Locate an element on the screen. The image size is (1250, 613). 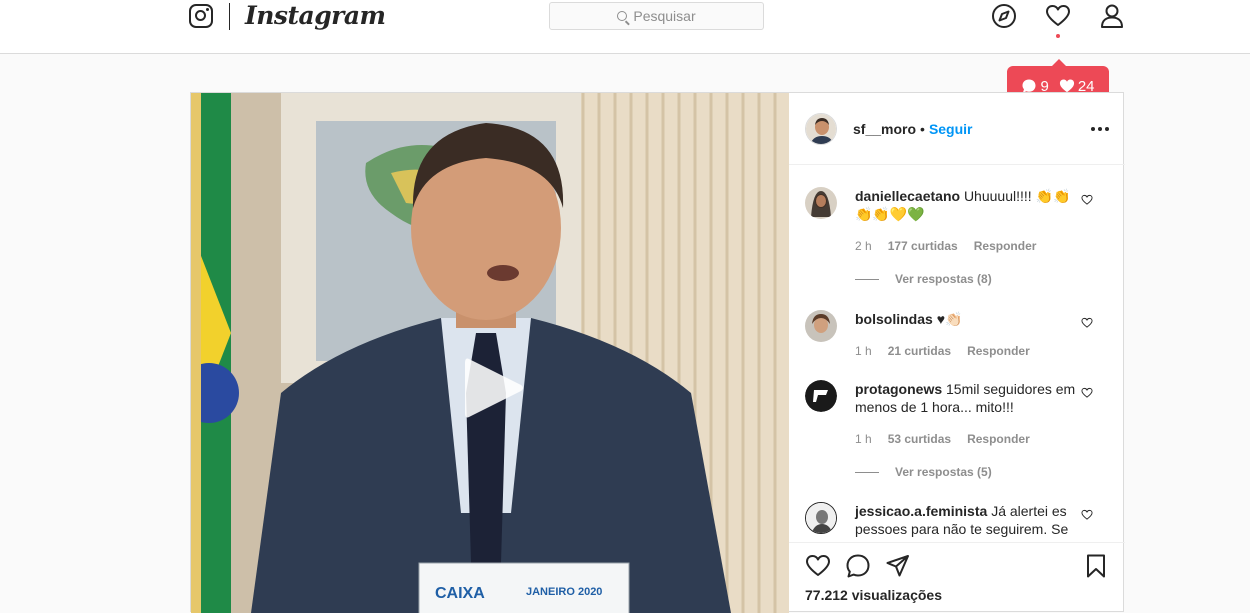
view-count: 77.212 visualizações is located at coordinates (873, 595).